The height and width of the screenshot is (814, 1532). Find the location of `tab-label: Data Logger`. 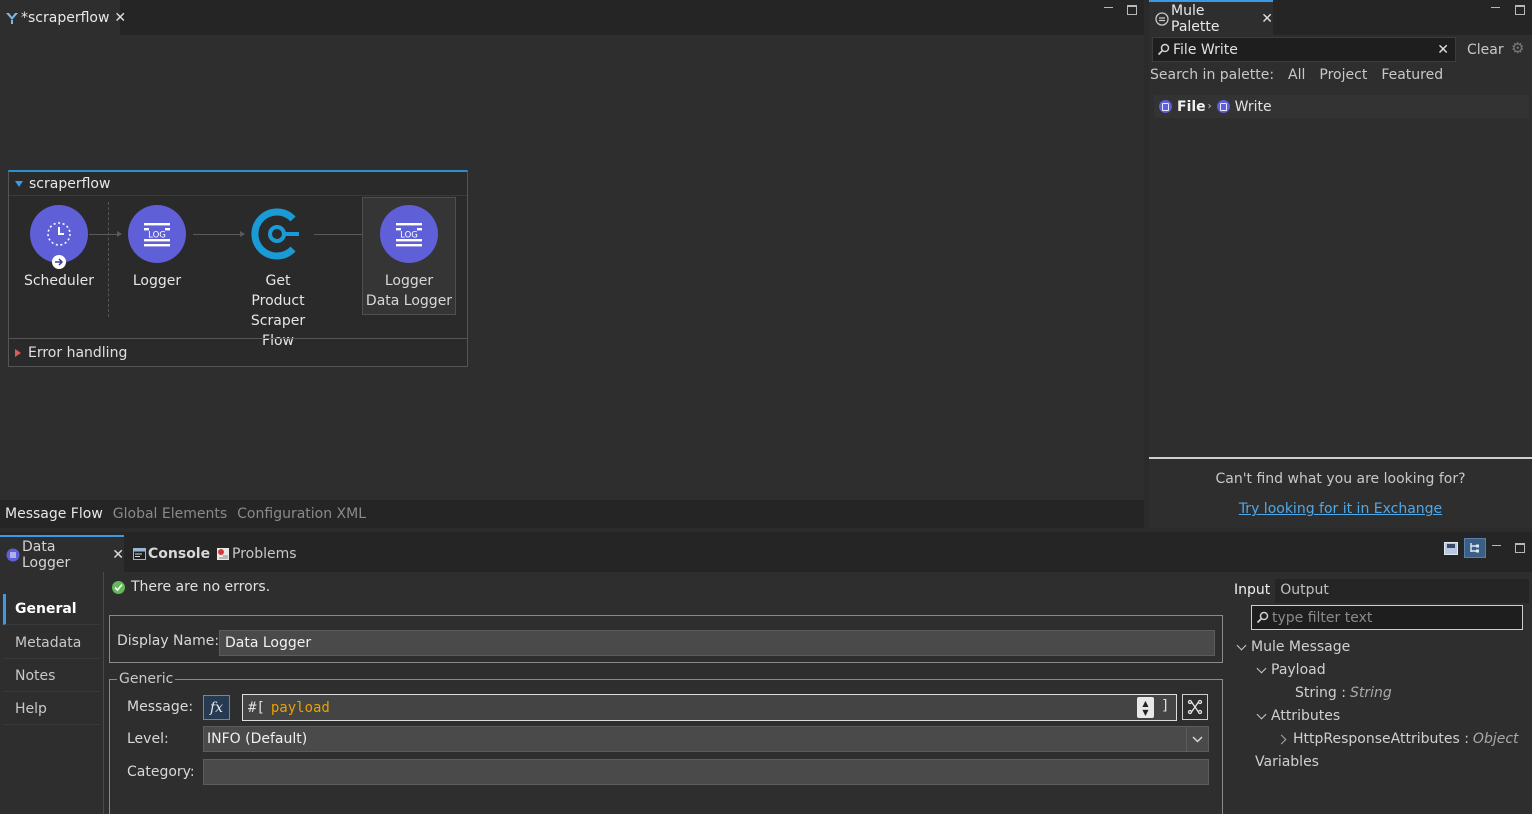

tab-label: Data Logger is located at coordinates (46, 554).